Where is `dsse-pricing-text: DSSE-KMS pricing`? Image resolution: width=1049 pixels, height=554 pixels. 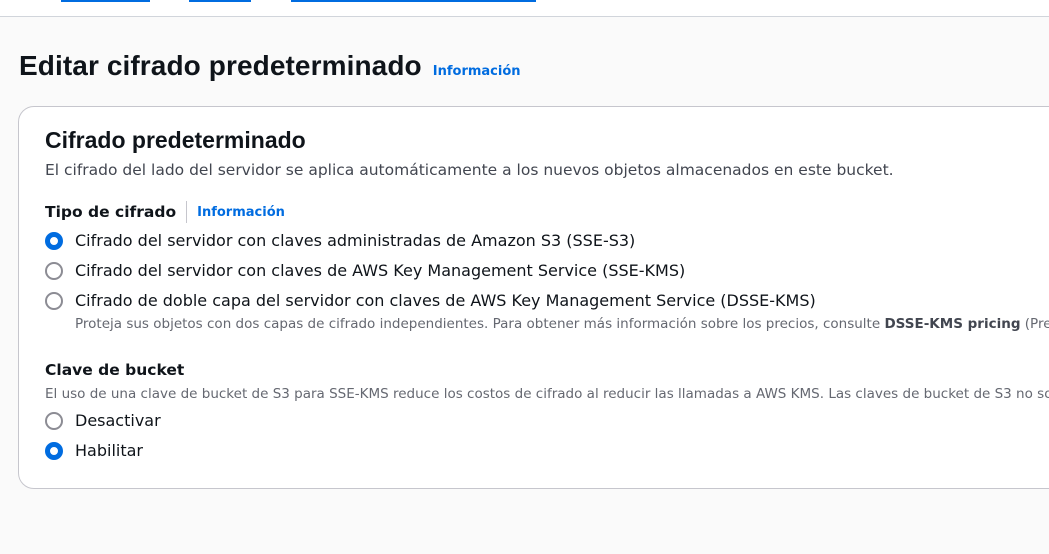
dsse-pricing-text: DSSE-KMS pricing is located at coordinates (952, 324).